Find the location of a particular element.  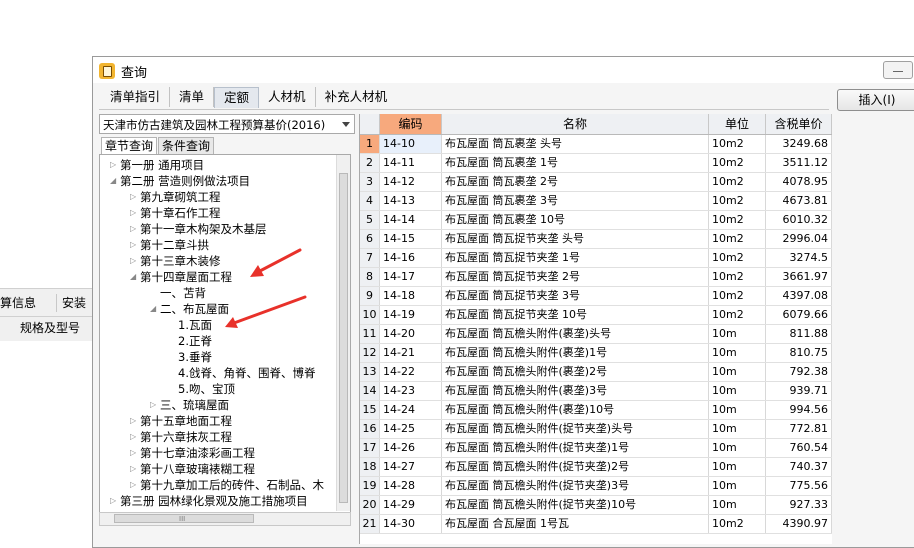

tab-list: 清单 is located at coordinates (192, 97).